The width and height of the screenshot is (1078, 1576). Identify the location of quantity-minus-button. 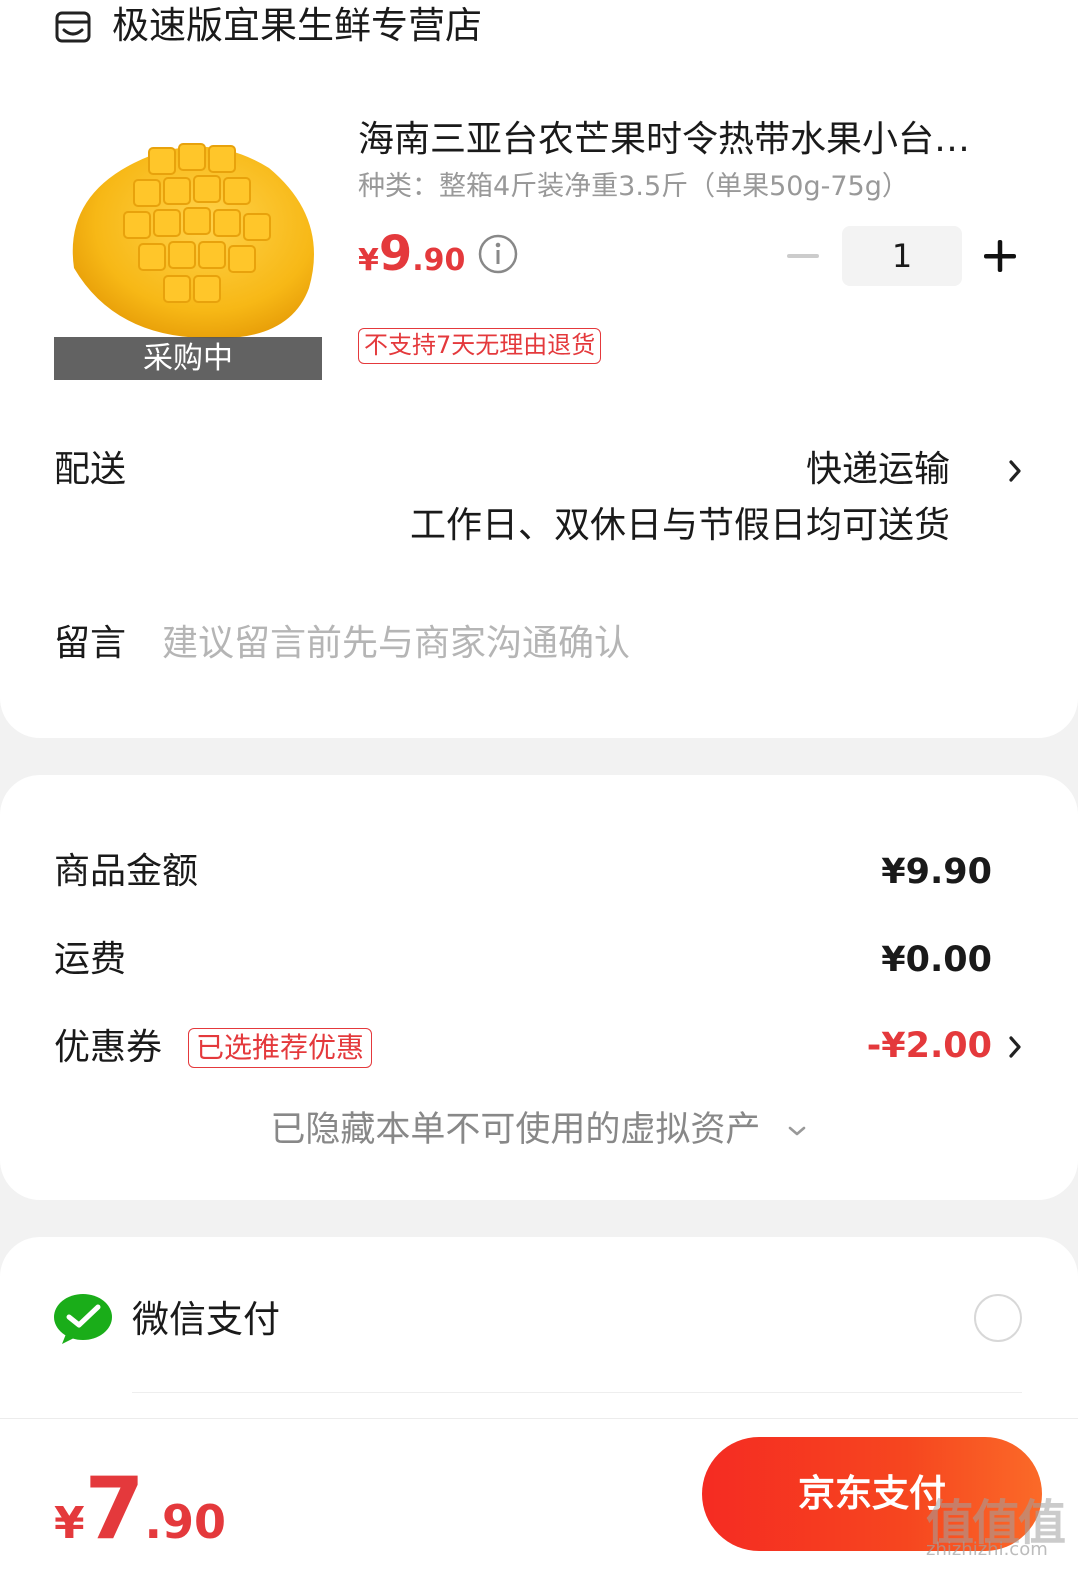
(803, 256).